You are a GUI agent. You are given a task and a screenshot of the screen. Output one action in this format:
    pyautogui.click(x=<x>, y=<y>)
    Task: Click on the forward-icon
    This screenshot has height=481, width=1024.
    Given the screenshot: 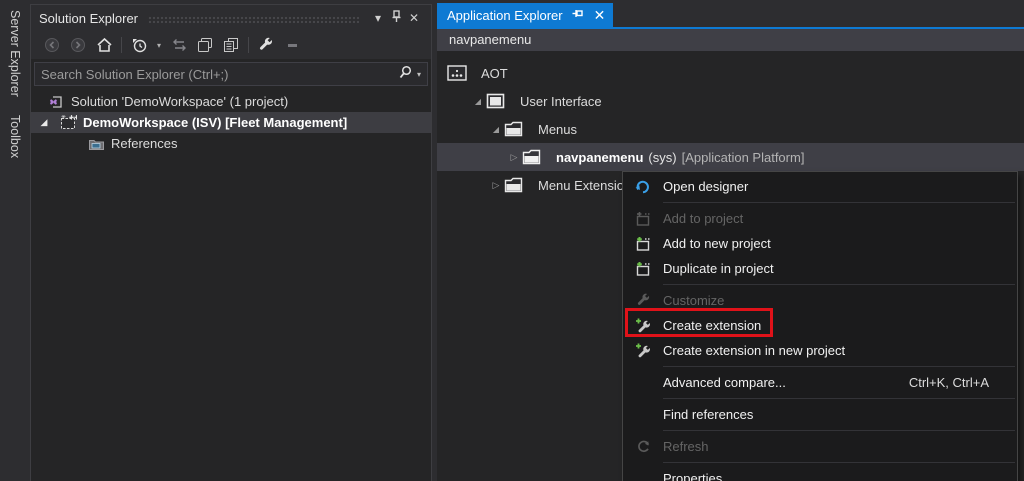 What is the action you would take?
    pyautogui.click(x=78, y=45)
    